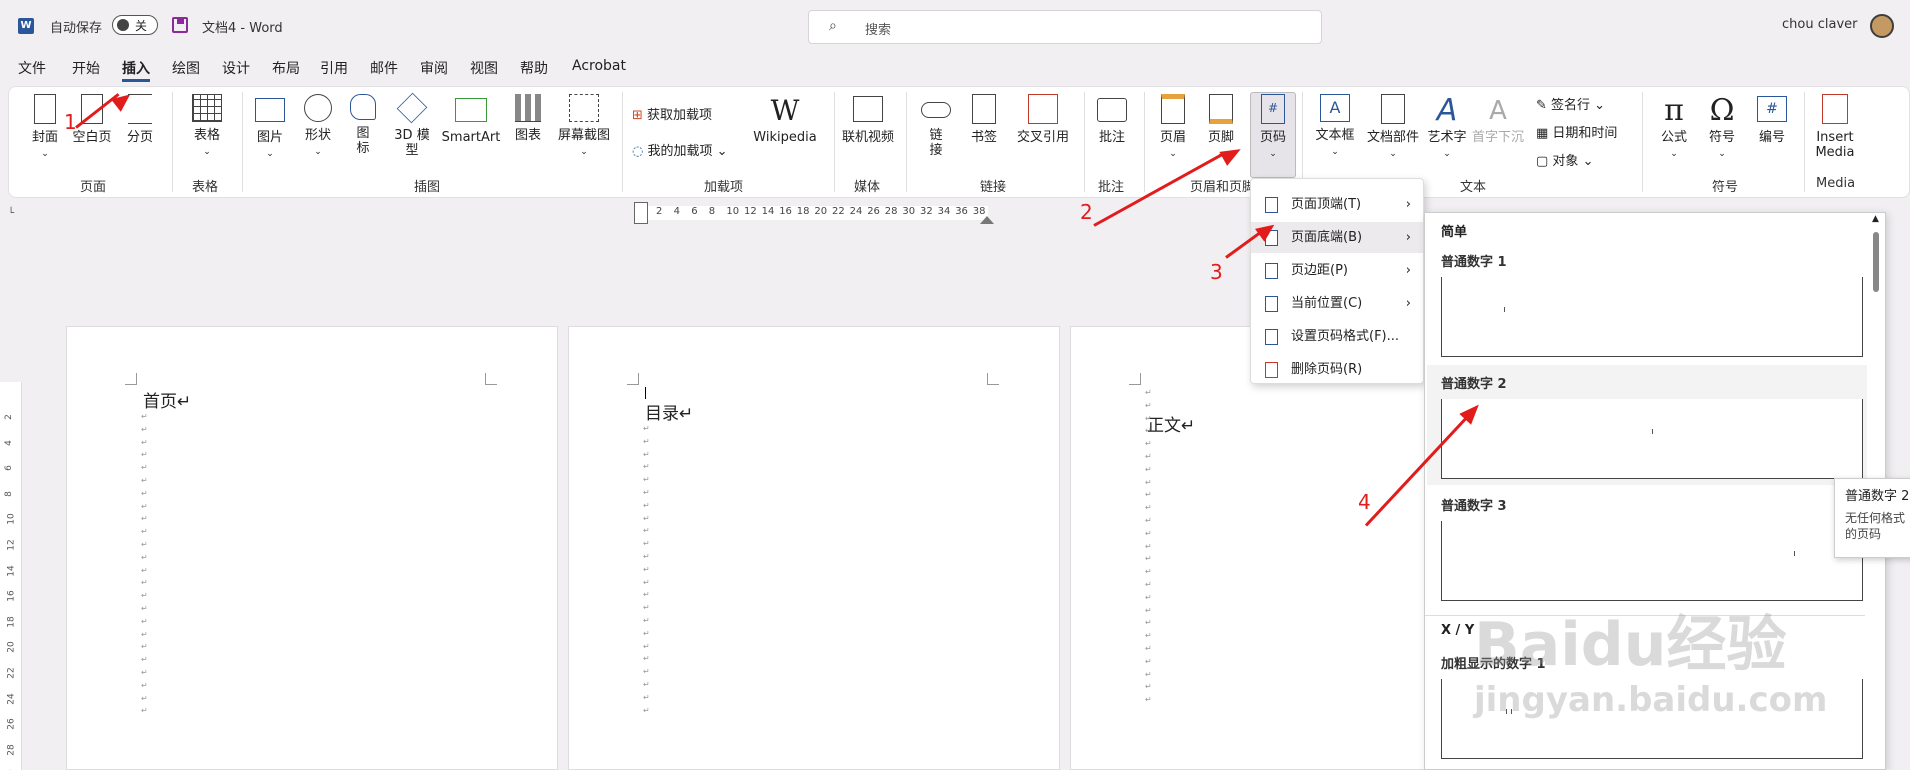  Describe the element at coordinates (11, 596) in the screenshot. I see `vruler-tick-label: 16` at that location.